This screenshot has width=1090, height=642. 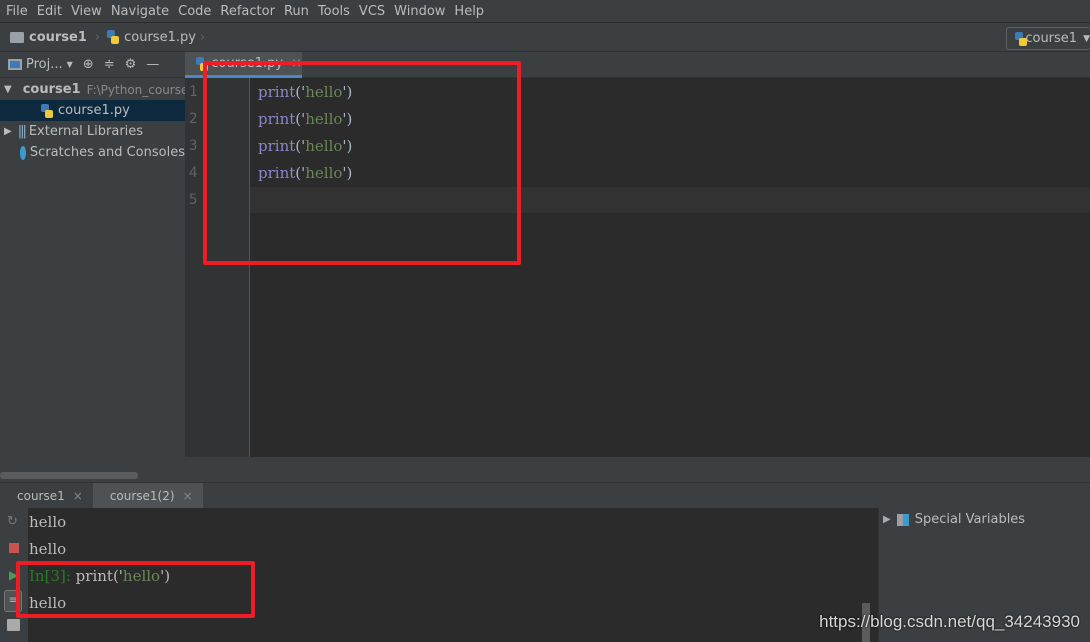 What do you see at coordinates (419, 11) in the screenshot?
I see `menu-window: Window` at bounding box center [419, 11].